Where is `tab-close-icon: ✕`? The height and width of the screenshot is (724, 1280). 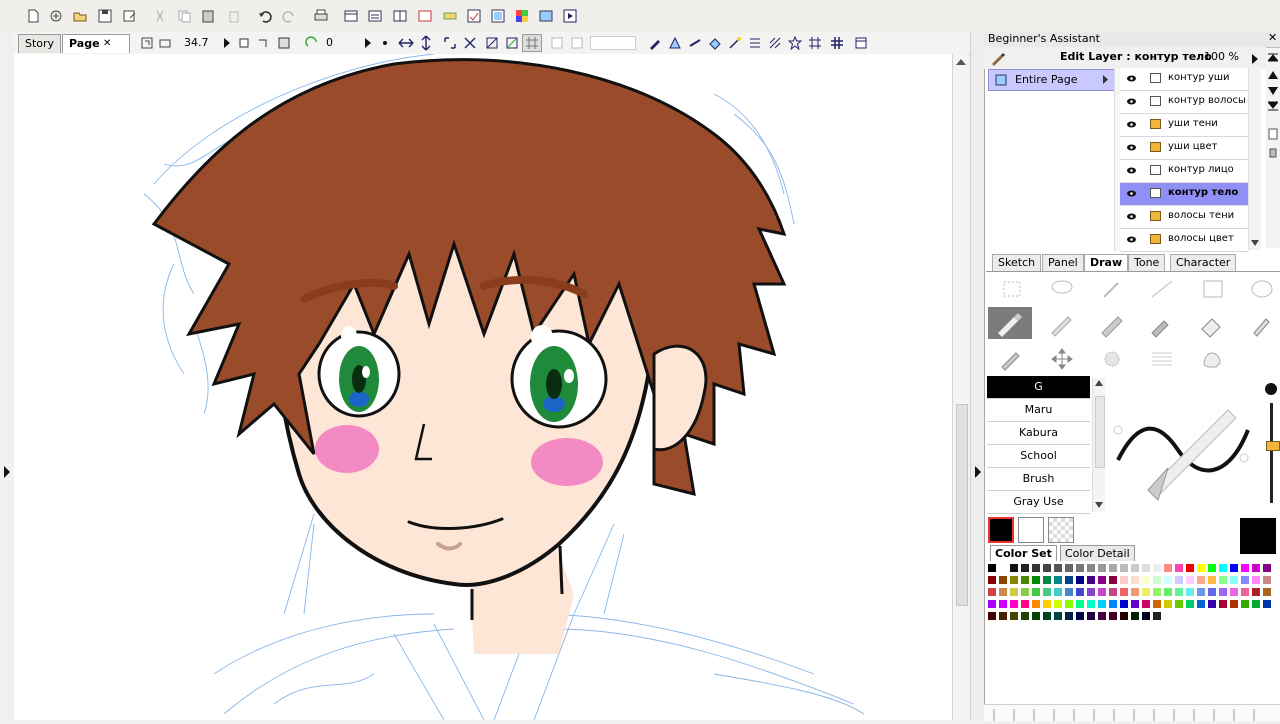 tab-close-icon: ✕ is located at coordinates (107, 44).